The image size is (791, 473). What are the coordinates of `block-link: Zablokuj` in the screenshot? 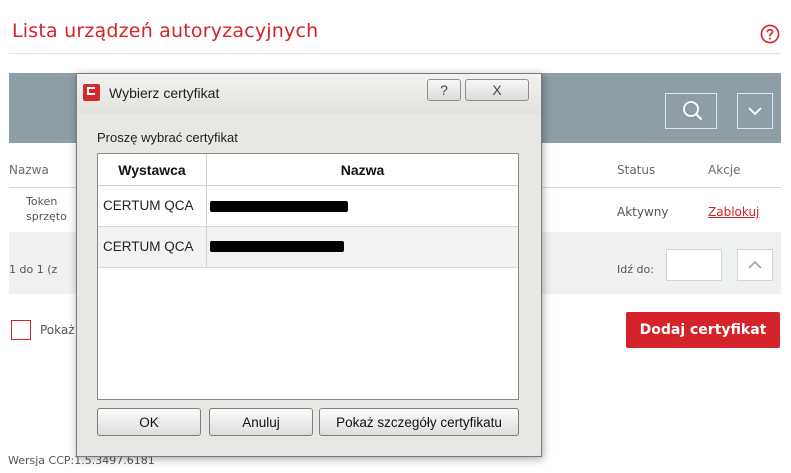 It's located at (733, 212).